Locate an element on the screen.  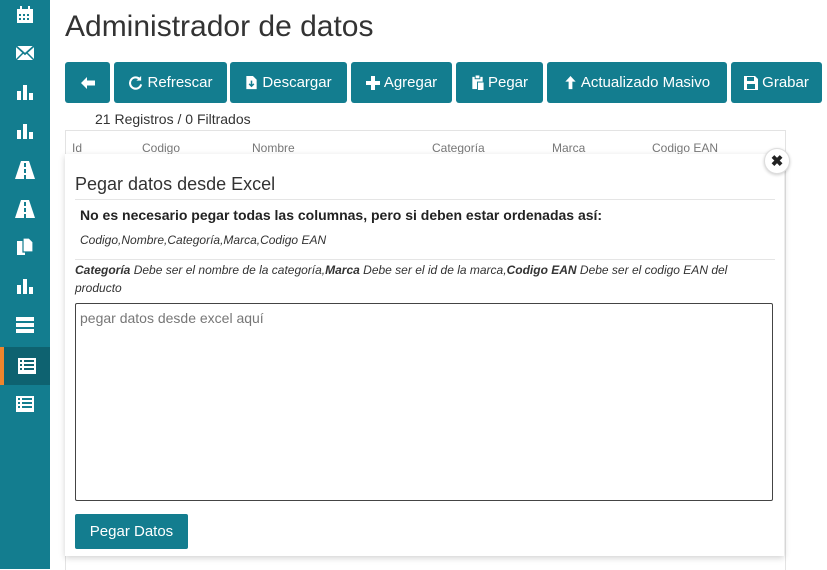
clipboard-icon is located at coordinates (478, 82).